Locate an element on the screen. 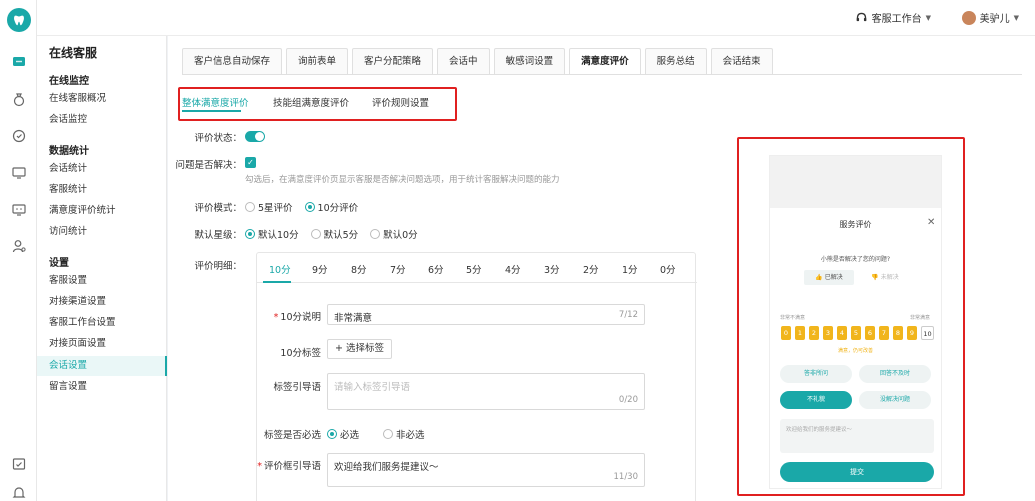 This screenshot has width=1035, height=501. score-tab-8: 8分 is located at coordinates (359, 269).